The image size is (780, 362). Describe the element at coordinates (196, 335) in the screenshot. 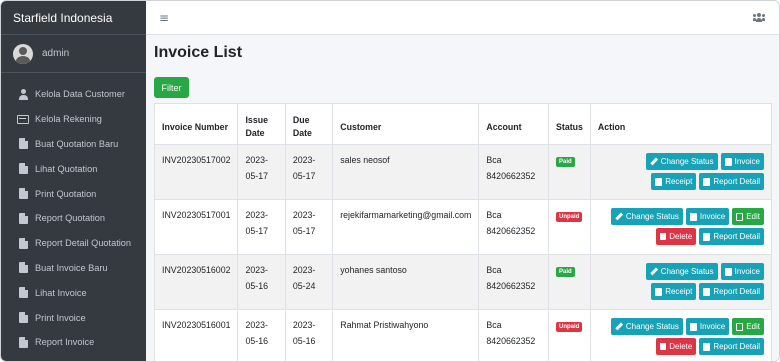

I see `invoice-number-cell: INV20230516001` at that location.